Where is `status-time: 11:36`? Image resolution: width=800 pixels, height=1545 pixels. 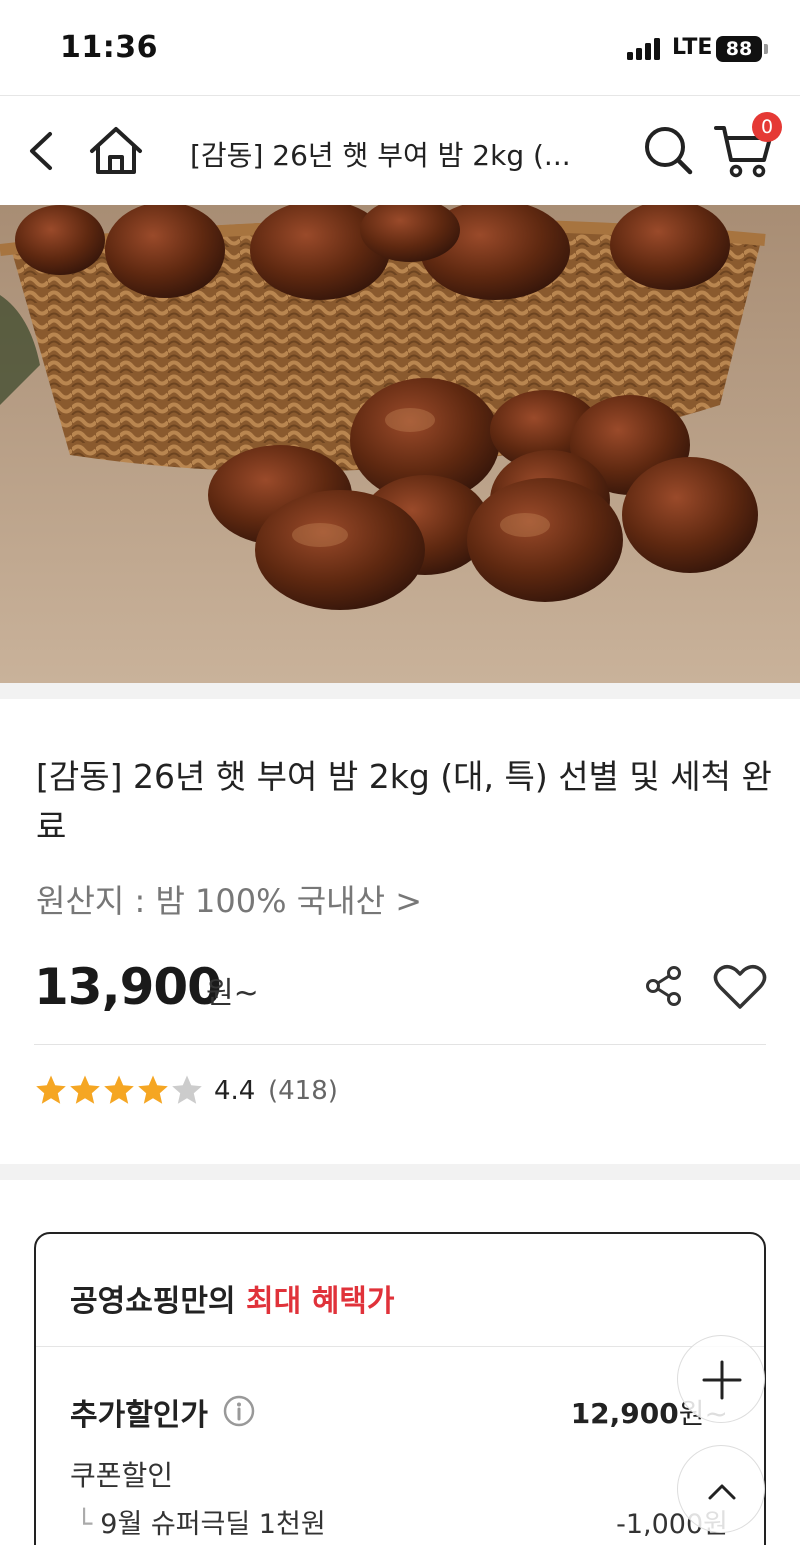 status-time: 11:36 is located at coordinates (109, 47).